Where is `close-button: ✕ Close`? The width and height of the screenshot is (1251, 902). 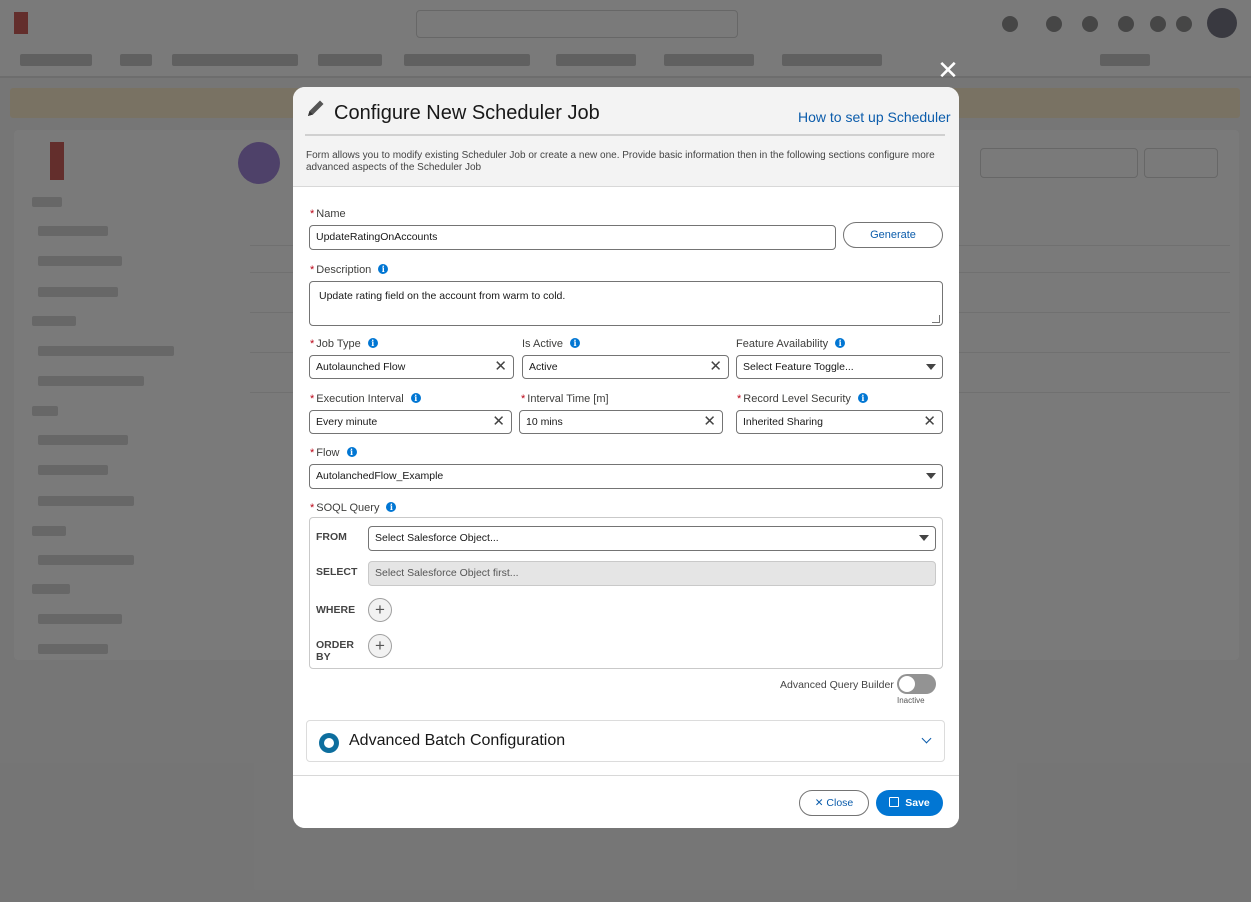
close-button: ✕ Close is located at coordinates (834, 803).